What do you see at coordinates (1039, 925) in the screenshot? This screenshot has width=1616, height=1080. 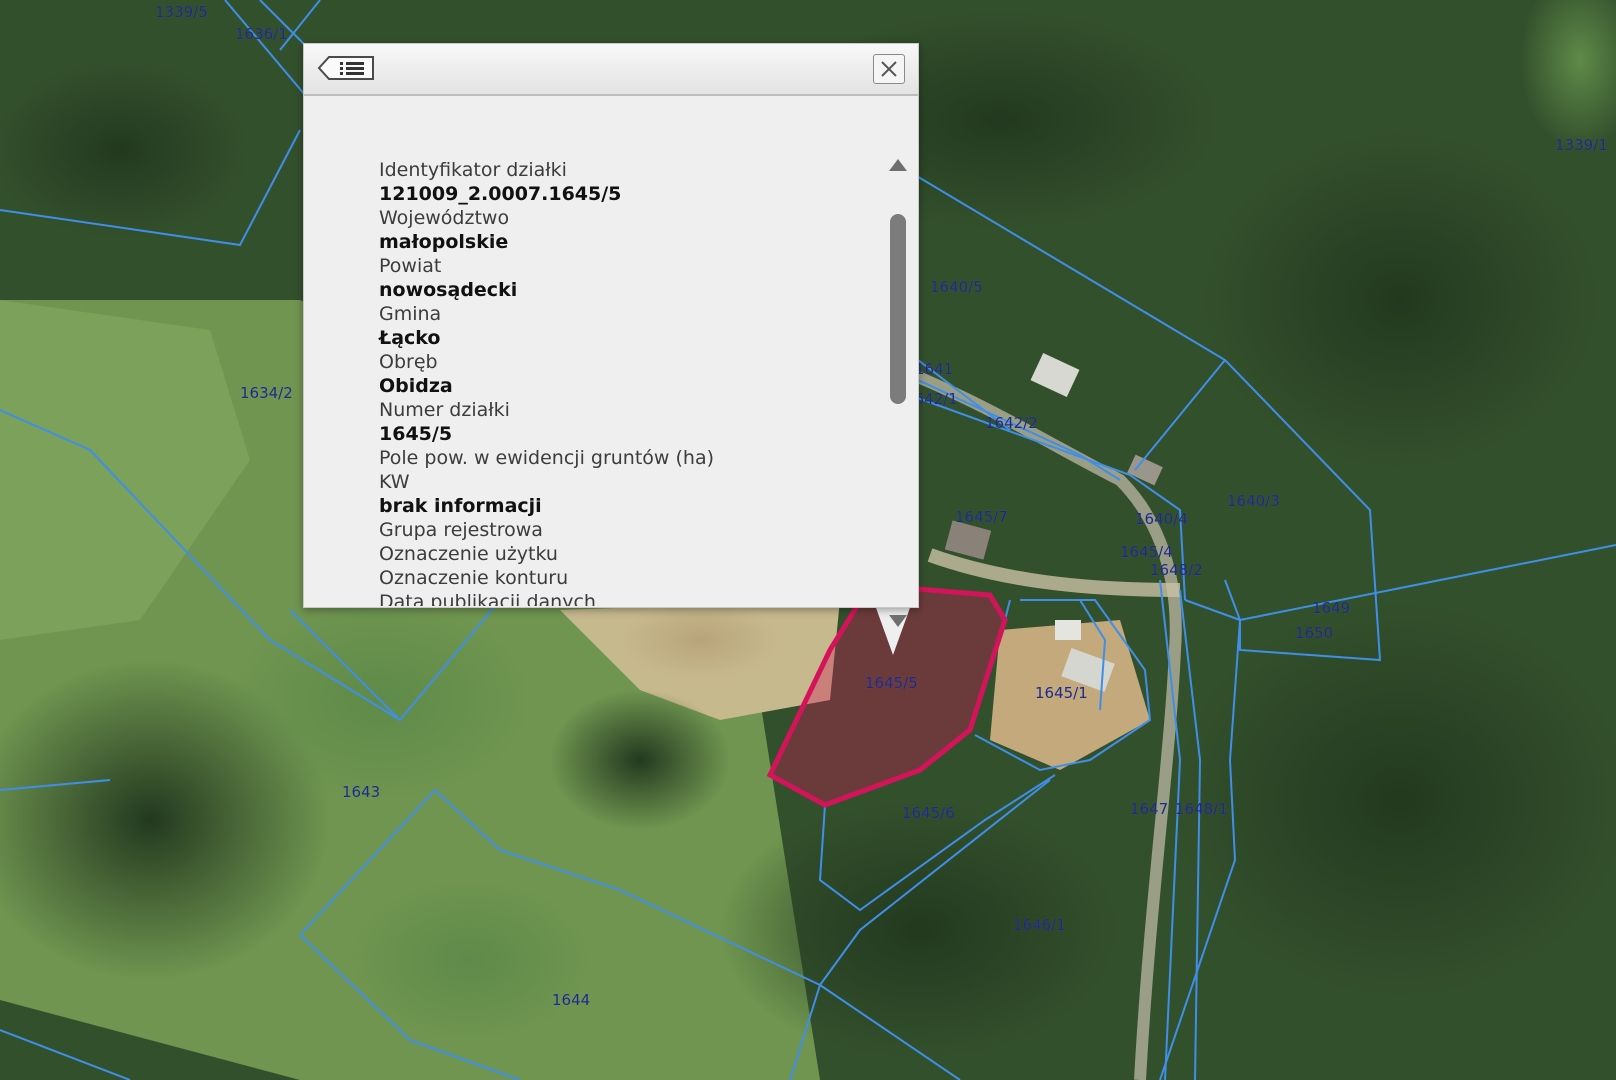 I see `parcel-label: 1646/1` at bounding box center [1039, 925].